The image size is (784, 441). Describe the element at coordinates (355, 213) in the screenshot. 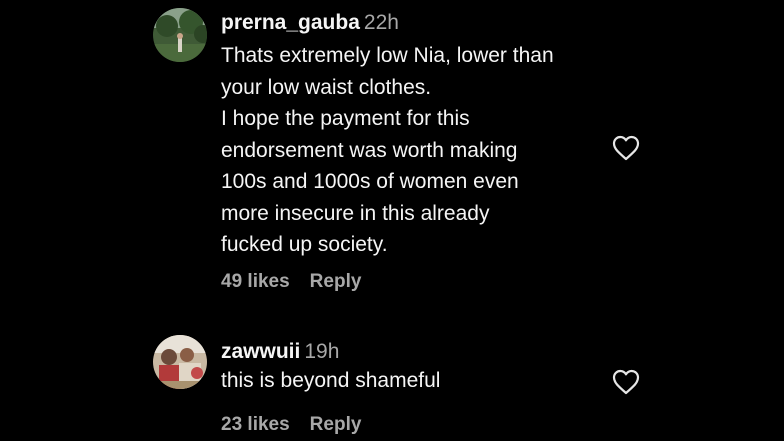

I see `comment-text-line: more insecure in this already` at that location.